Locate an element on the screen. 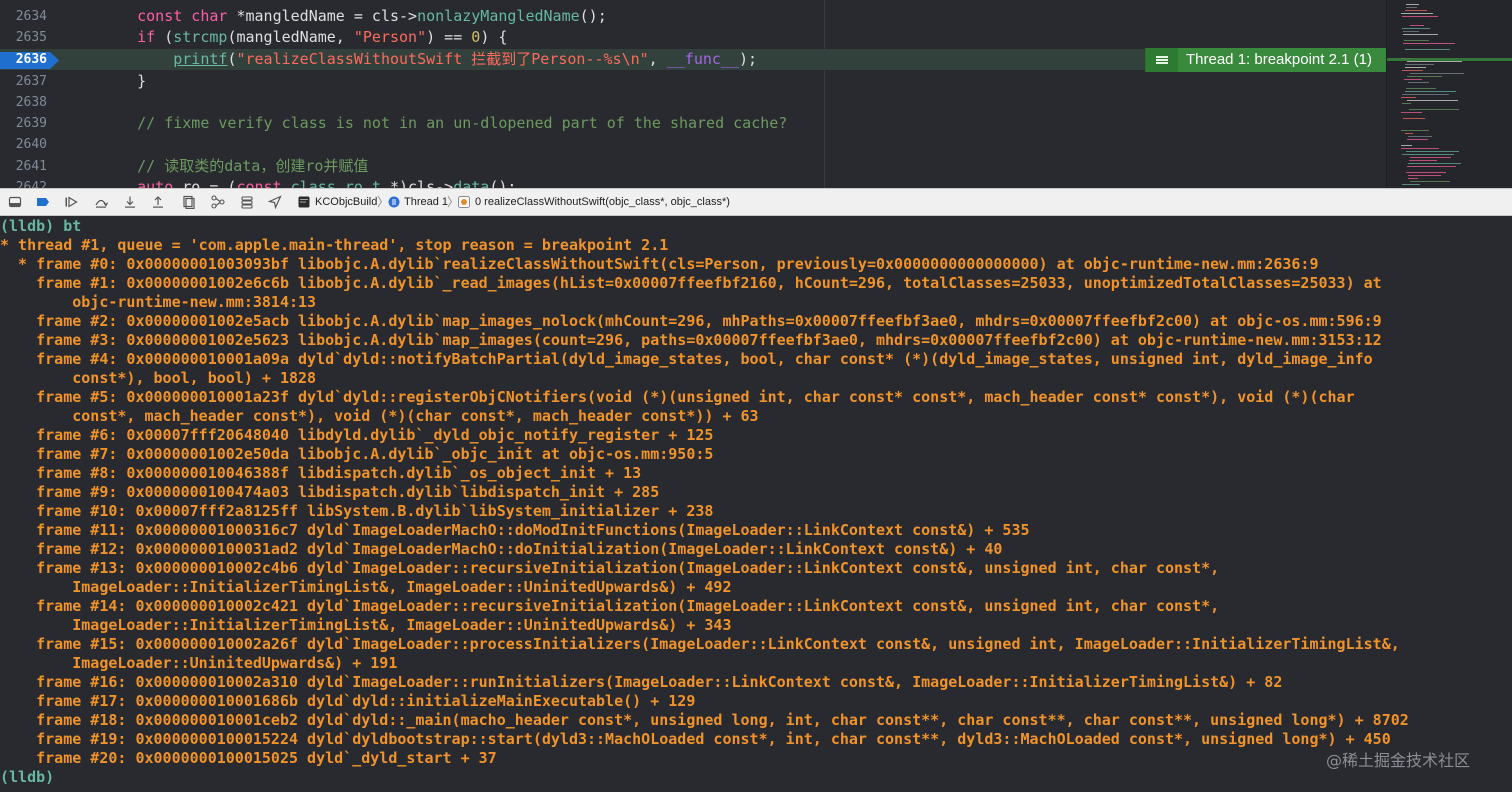  minimap-current-line is located at coordinates (1449, 59).